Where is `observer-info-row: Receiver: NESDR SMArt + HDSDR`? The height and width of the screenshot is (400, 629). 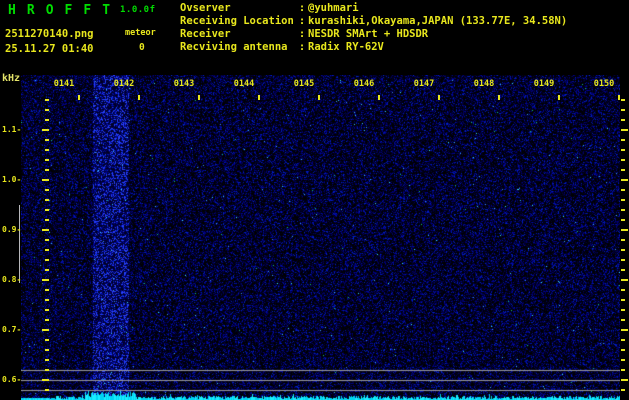 observer-info-row: Receiver: NESDR SMArt + HDSDR is located at coordinates (373, 34).